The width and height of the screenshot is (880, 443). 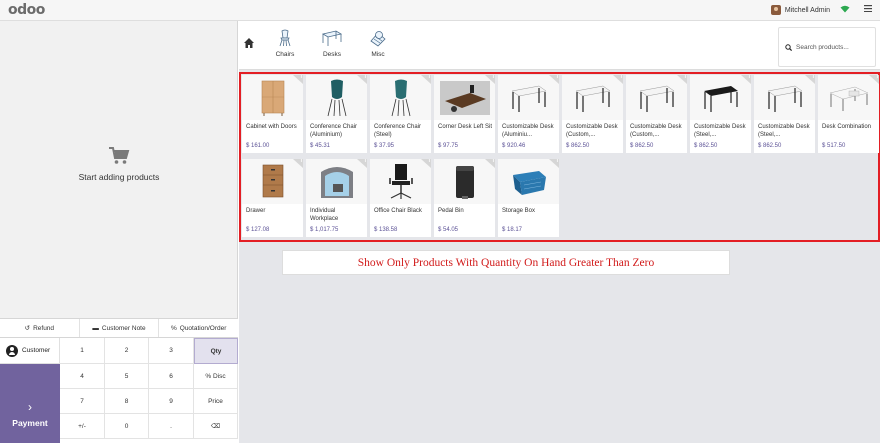 What do you see at coordinates (127, 401) in the screenshot?
I see `key-8: 8` at bounding box center [127, 401].